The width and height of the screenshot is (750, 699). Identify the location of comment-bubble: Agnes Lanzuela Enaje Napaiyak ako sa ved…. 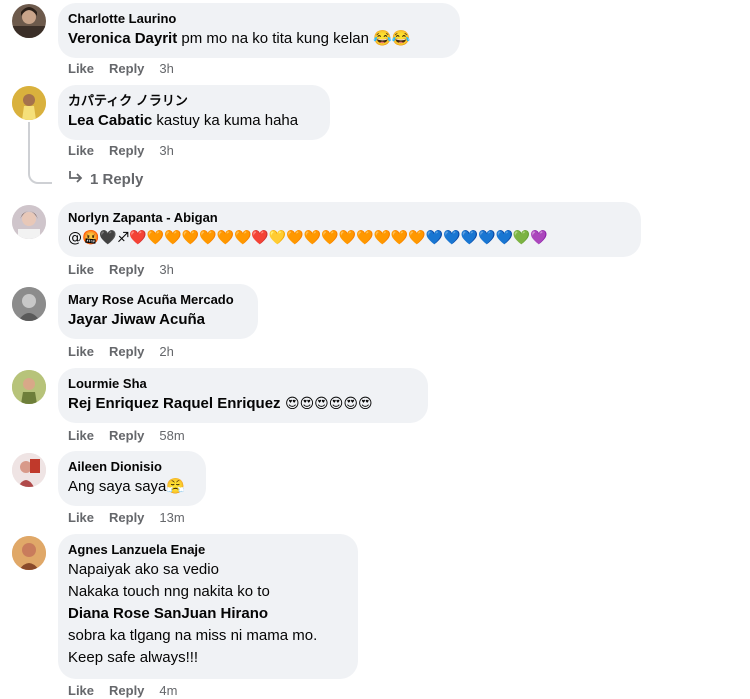
(208, 606).